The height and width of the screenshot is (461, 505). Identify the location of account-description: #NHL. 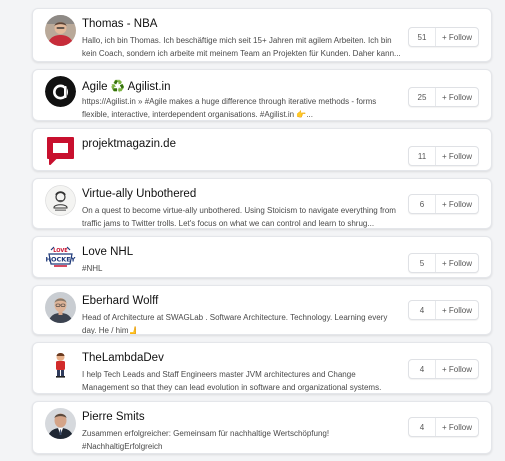
(92, 268).